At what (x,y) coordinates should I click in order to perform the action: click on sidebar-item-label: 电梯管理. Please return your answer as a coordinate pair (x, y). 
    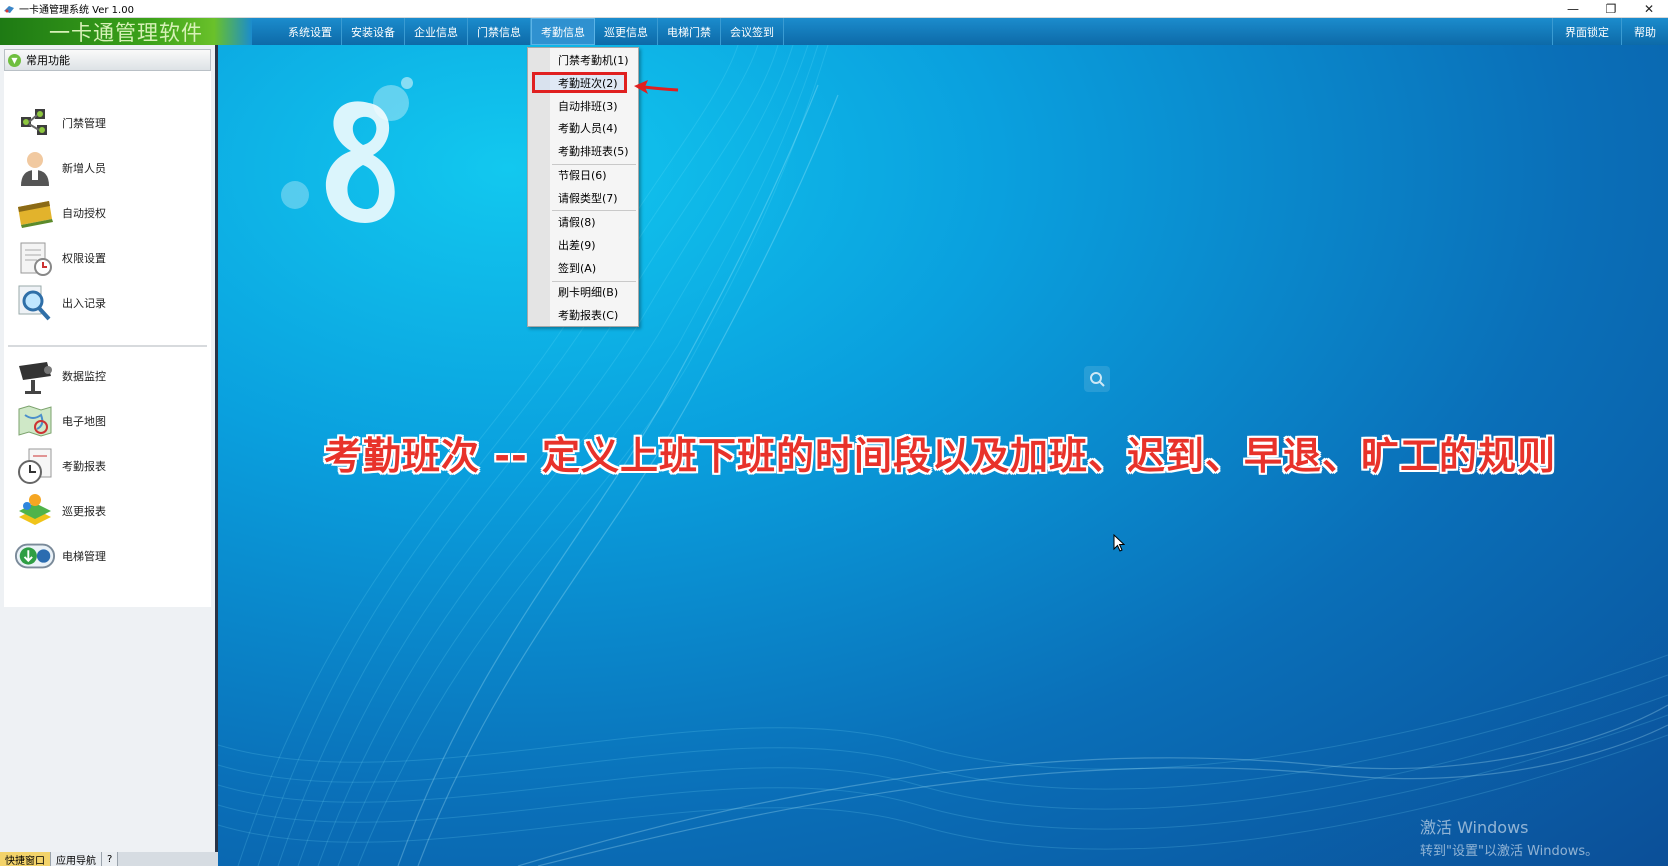
    Looking at the image, I should click on (84, 556).